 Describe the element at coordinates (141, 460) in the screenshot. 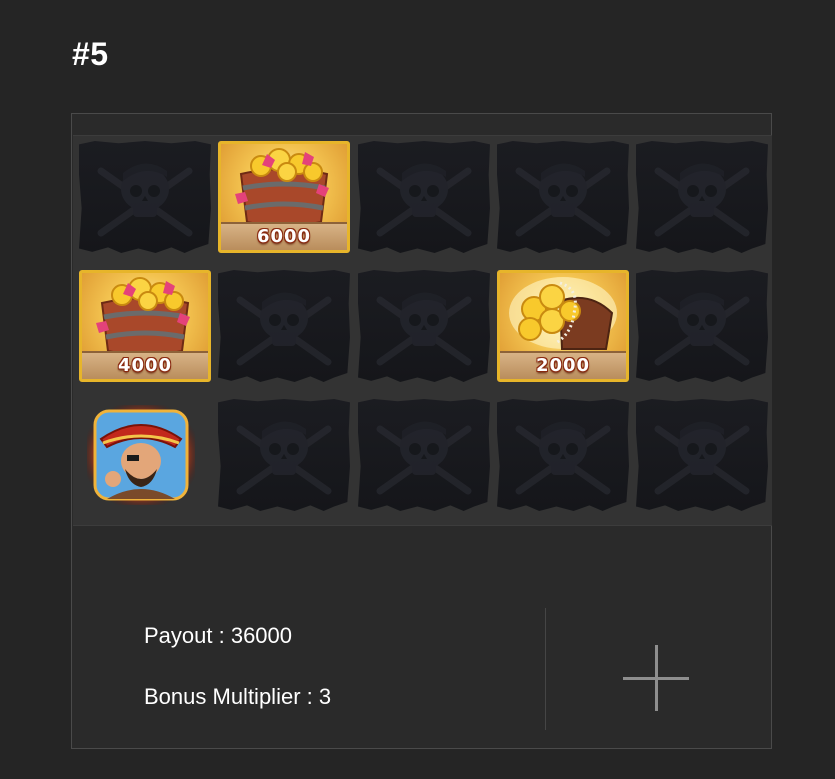

I see `pirate-captain-icon` at that location.